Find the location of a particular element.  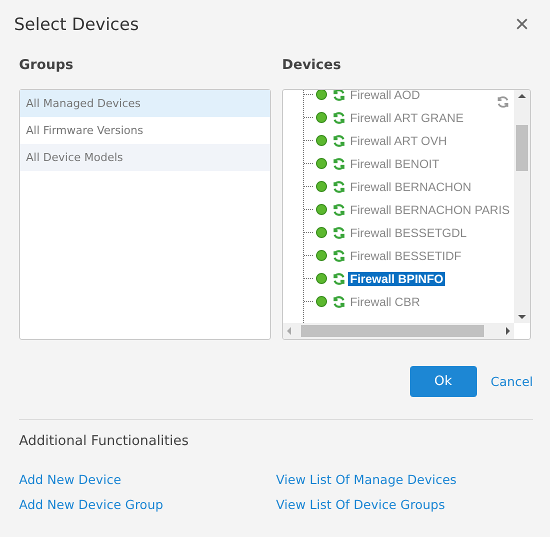

device-item: Firewall BENOIT is located at coordinates (395, 163).